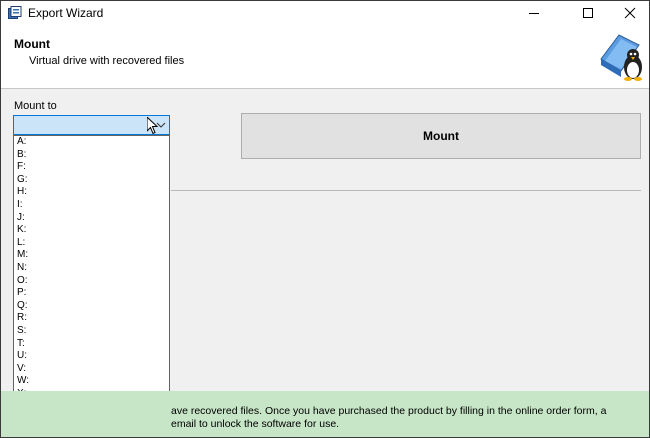 Image resolution: width=650 pixels, height=438 pixels. What do you see at coordinates (91, 331) in the screenshot?
I see `drive-option: S:` at bounding box center [91, 331].